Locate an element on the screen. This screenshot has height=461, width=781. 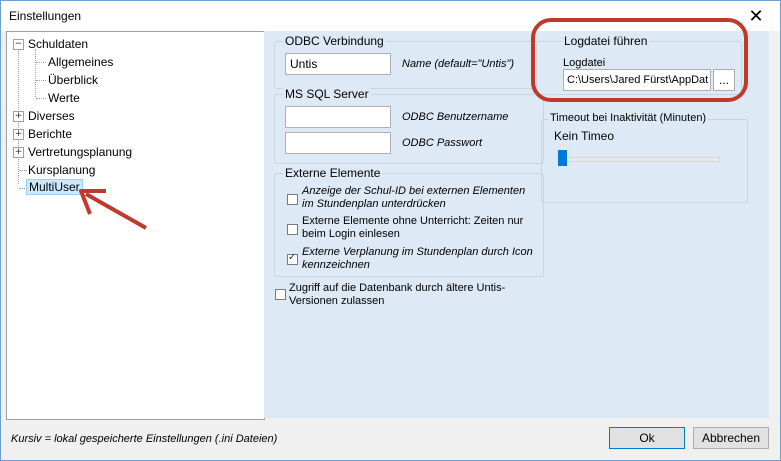
extern-icon-checkbox is located at coordinates (292, 258).